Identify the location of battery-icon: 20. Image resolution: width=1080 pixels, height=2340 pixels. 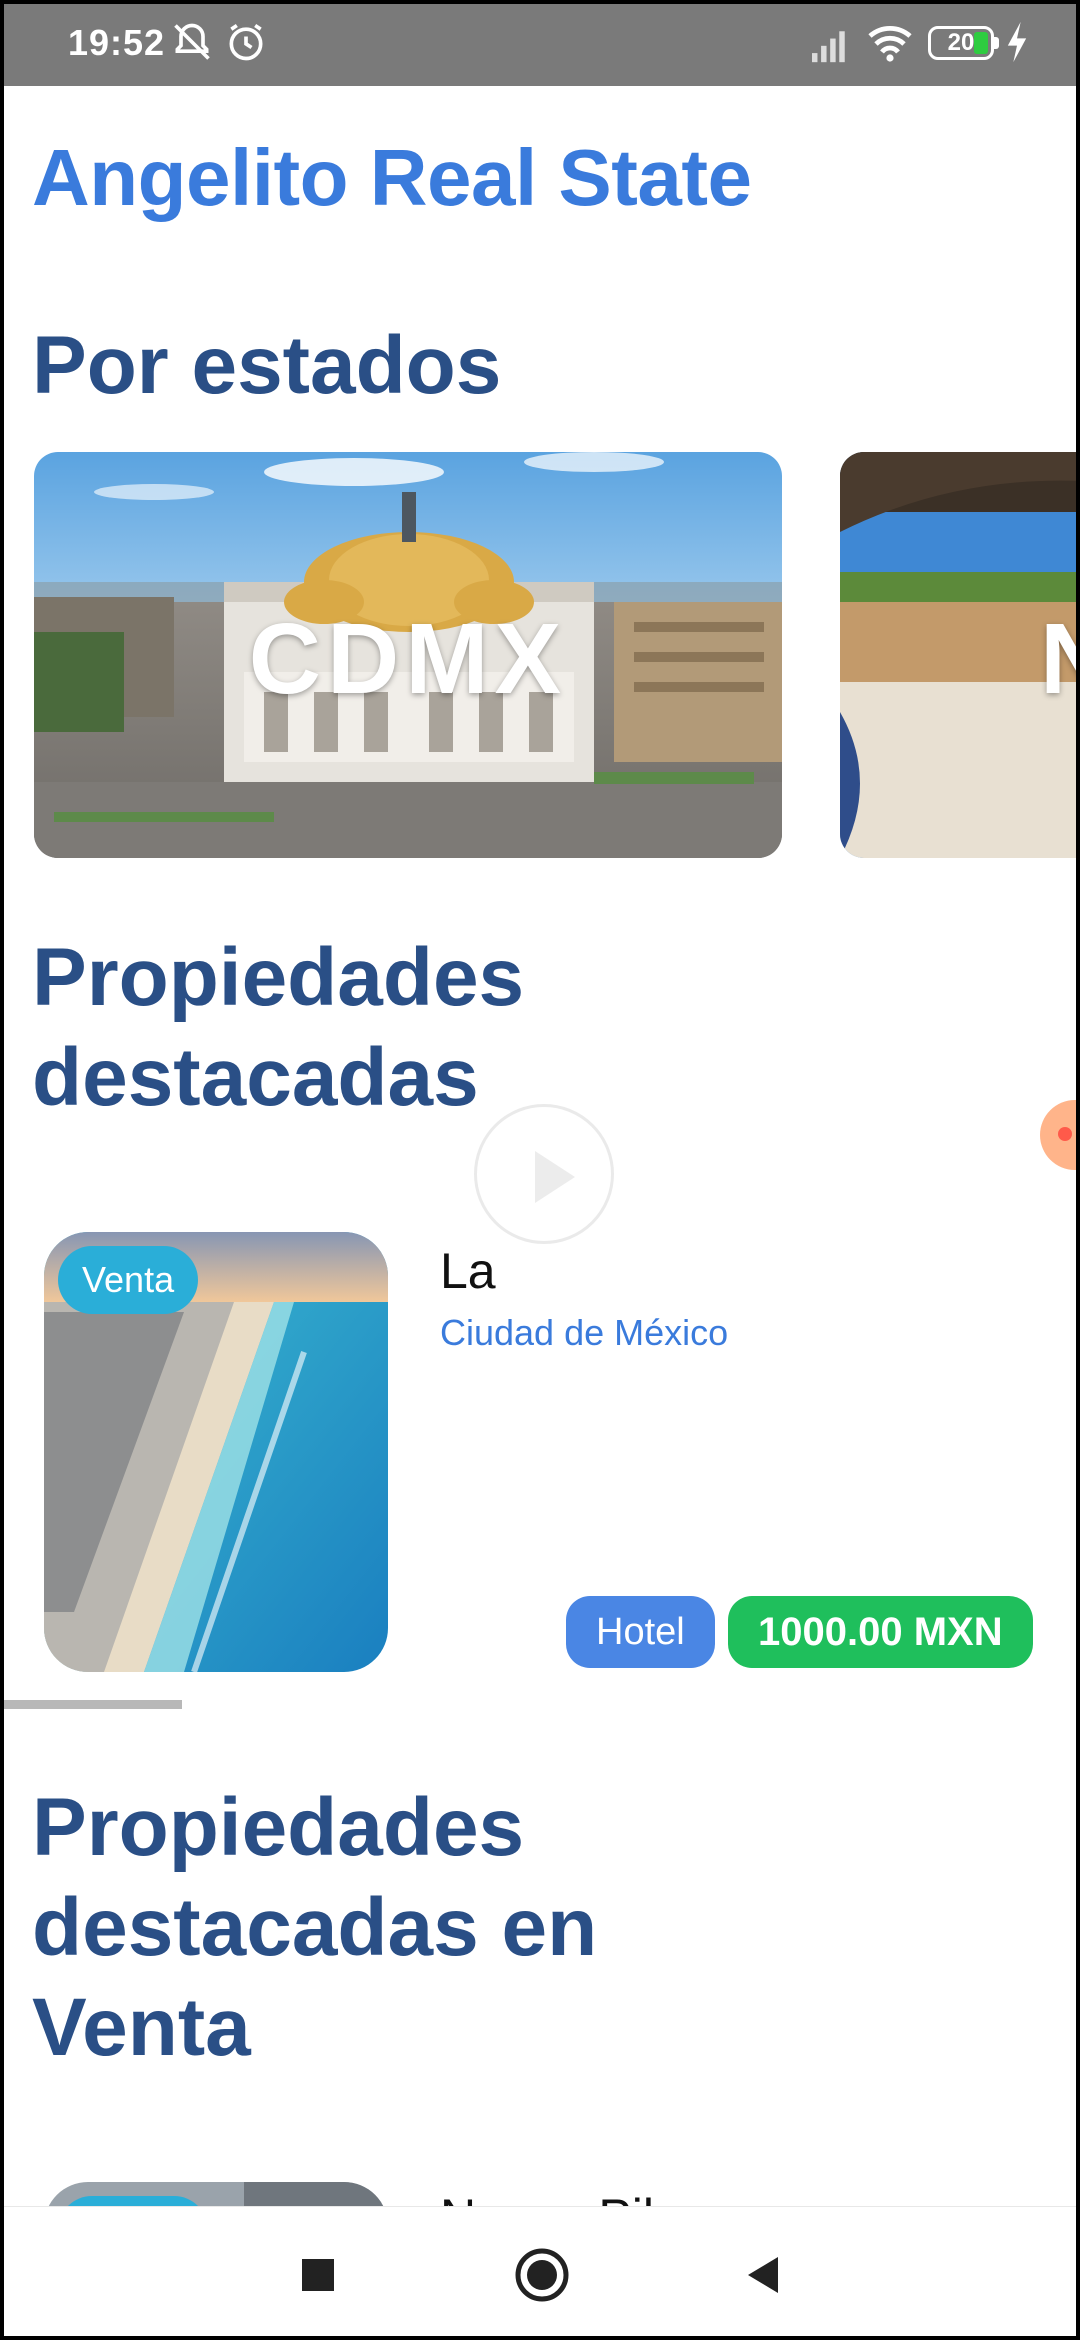
(963, 43).